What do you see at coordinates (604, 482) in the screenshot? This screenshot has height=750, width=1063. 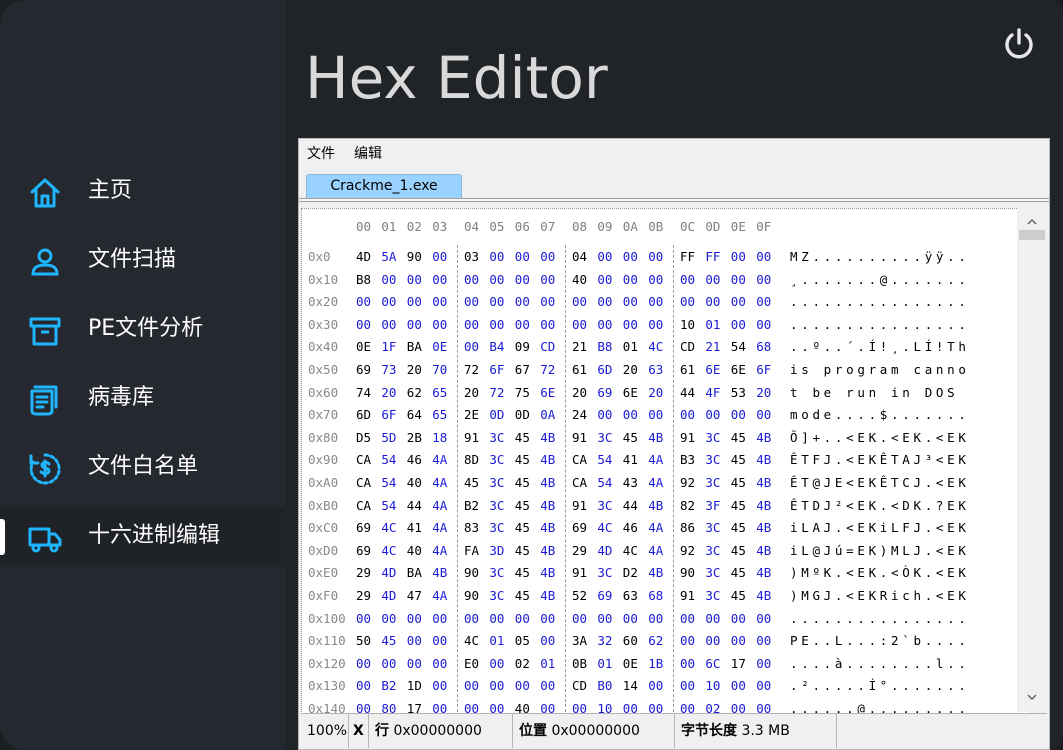 I see `hex-byte: 54` at bounding box center [604, 482].